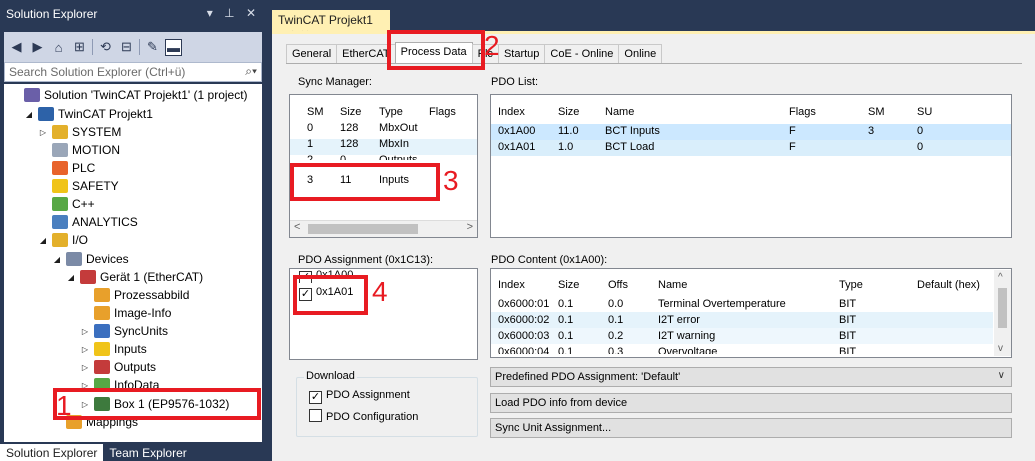  What do you see at coordinates (687, 350) in the screenshot?
I see `table-cell: Overvoltage` at bounding box center [687, 350].